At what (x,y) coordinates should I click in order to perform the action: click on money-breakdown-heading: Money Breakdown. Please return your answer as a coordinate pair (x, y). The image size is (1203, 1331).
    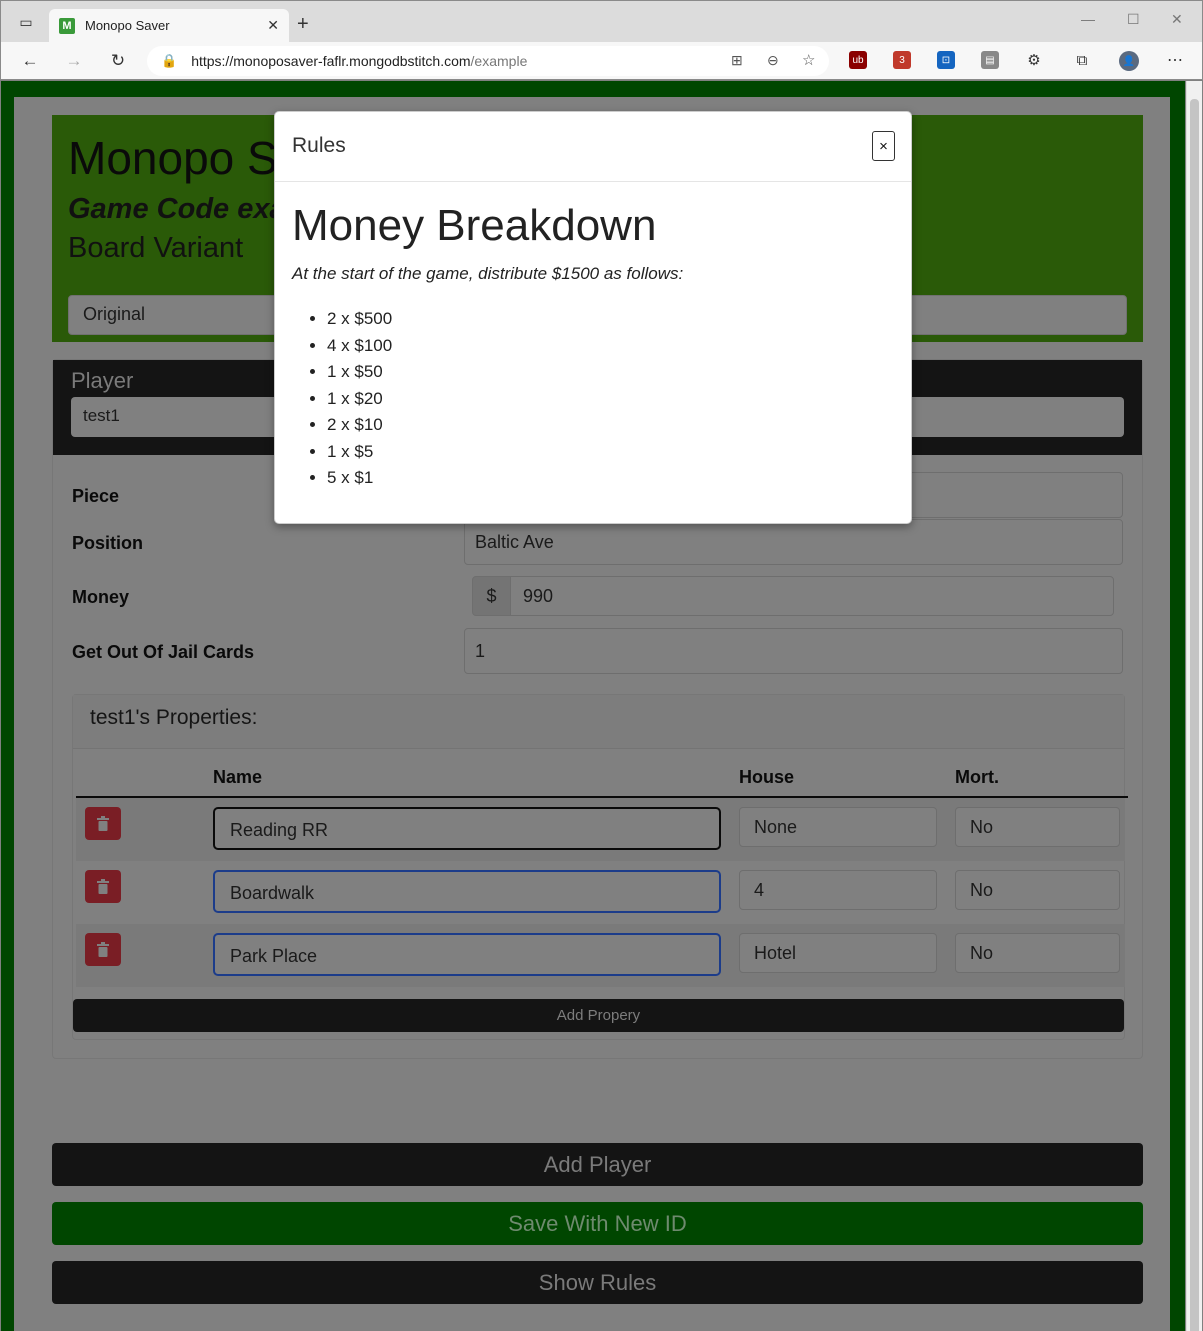
    Looking at the image, I should click on (474, 225).